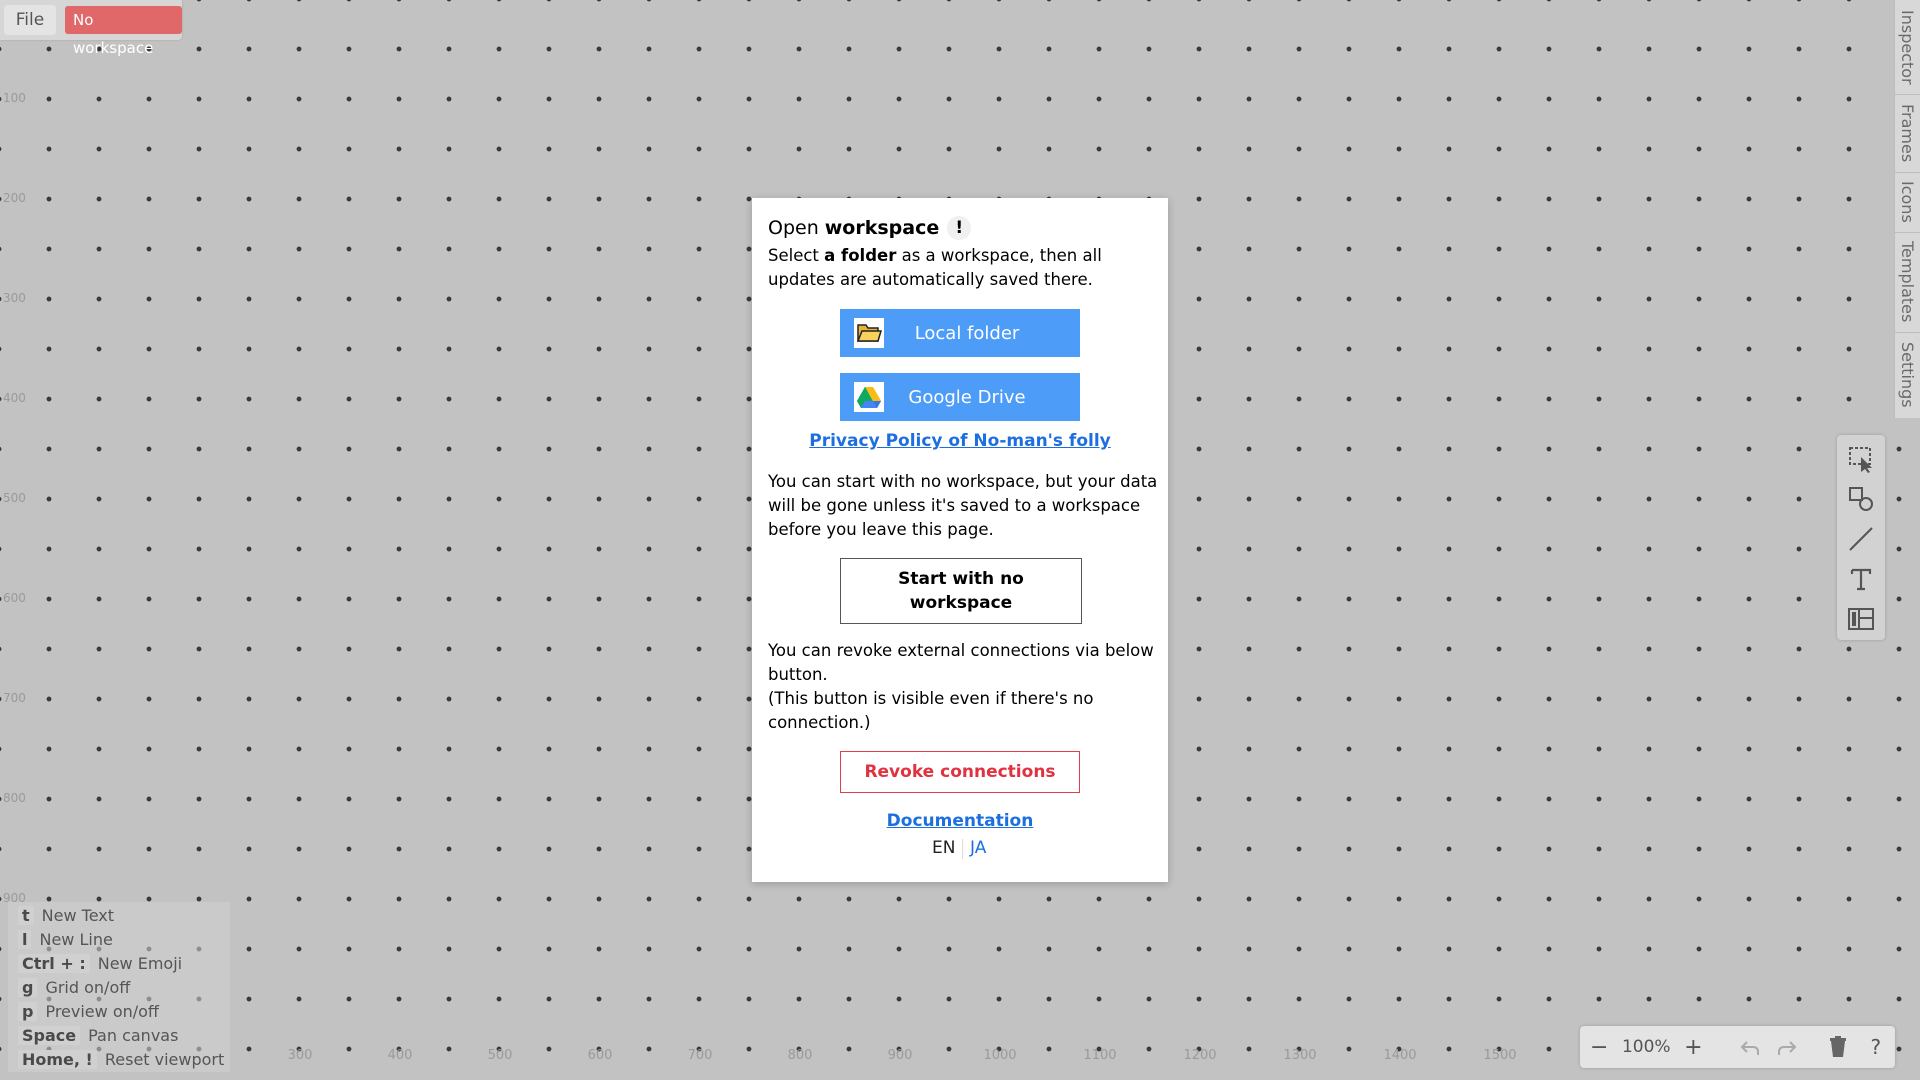 This screenshot has height=1080, width=1920. Describe the element at coordinates (960, 441) in the screenshot. I see `privacy-policy-link: Privacy Policy of No-man's folly` at that location.